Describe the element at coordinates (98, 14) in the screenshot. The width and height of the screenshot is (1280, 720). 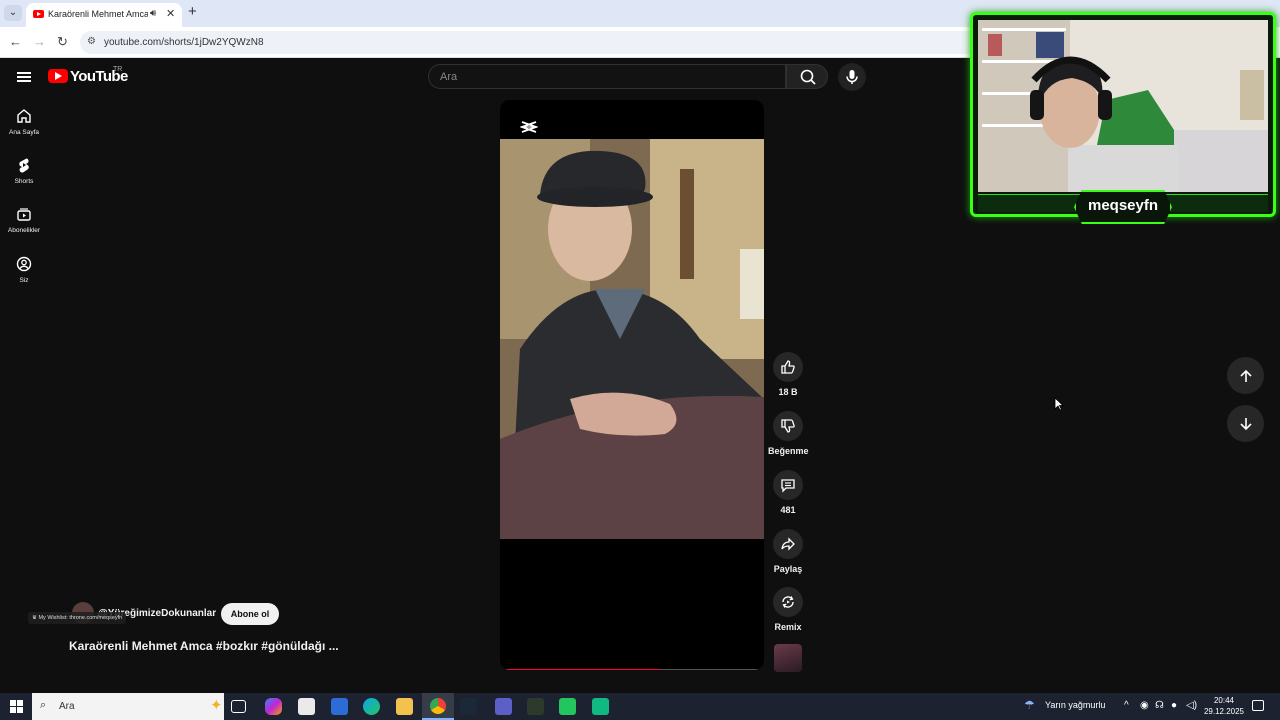
I see `tab-title: Karaörenli Mehmet Amca #` at that location.